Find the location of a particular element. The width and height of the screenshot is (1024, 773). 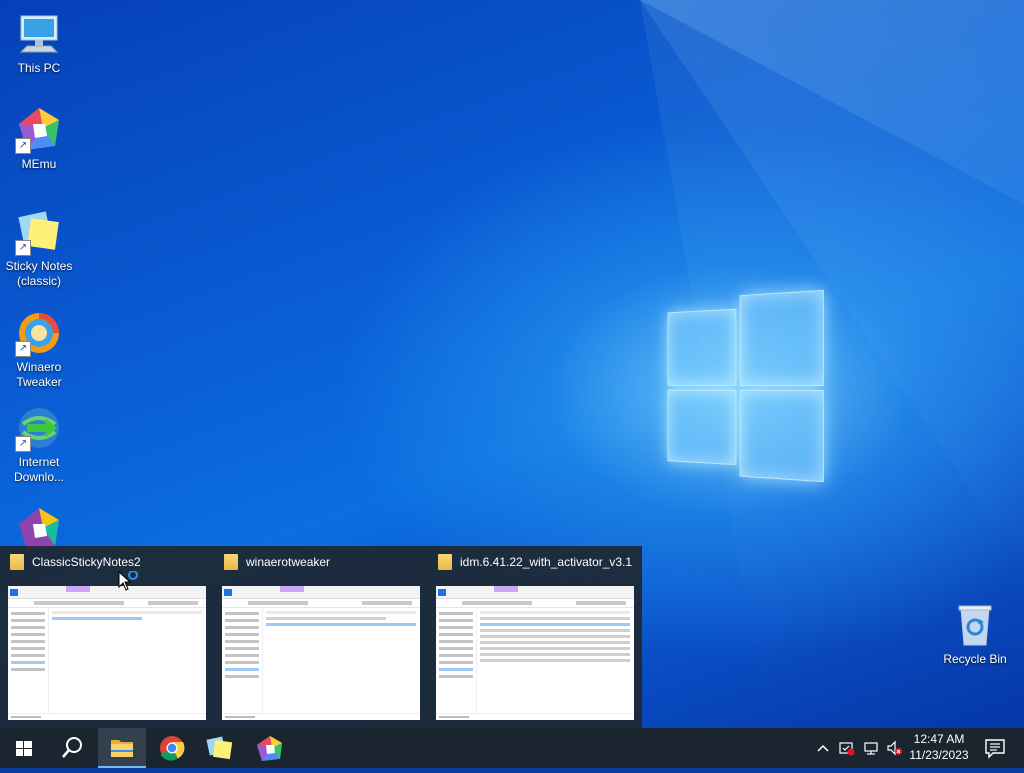

sticky-notes-icon: ↗ is located at coordinates (39, 232).